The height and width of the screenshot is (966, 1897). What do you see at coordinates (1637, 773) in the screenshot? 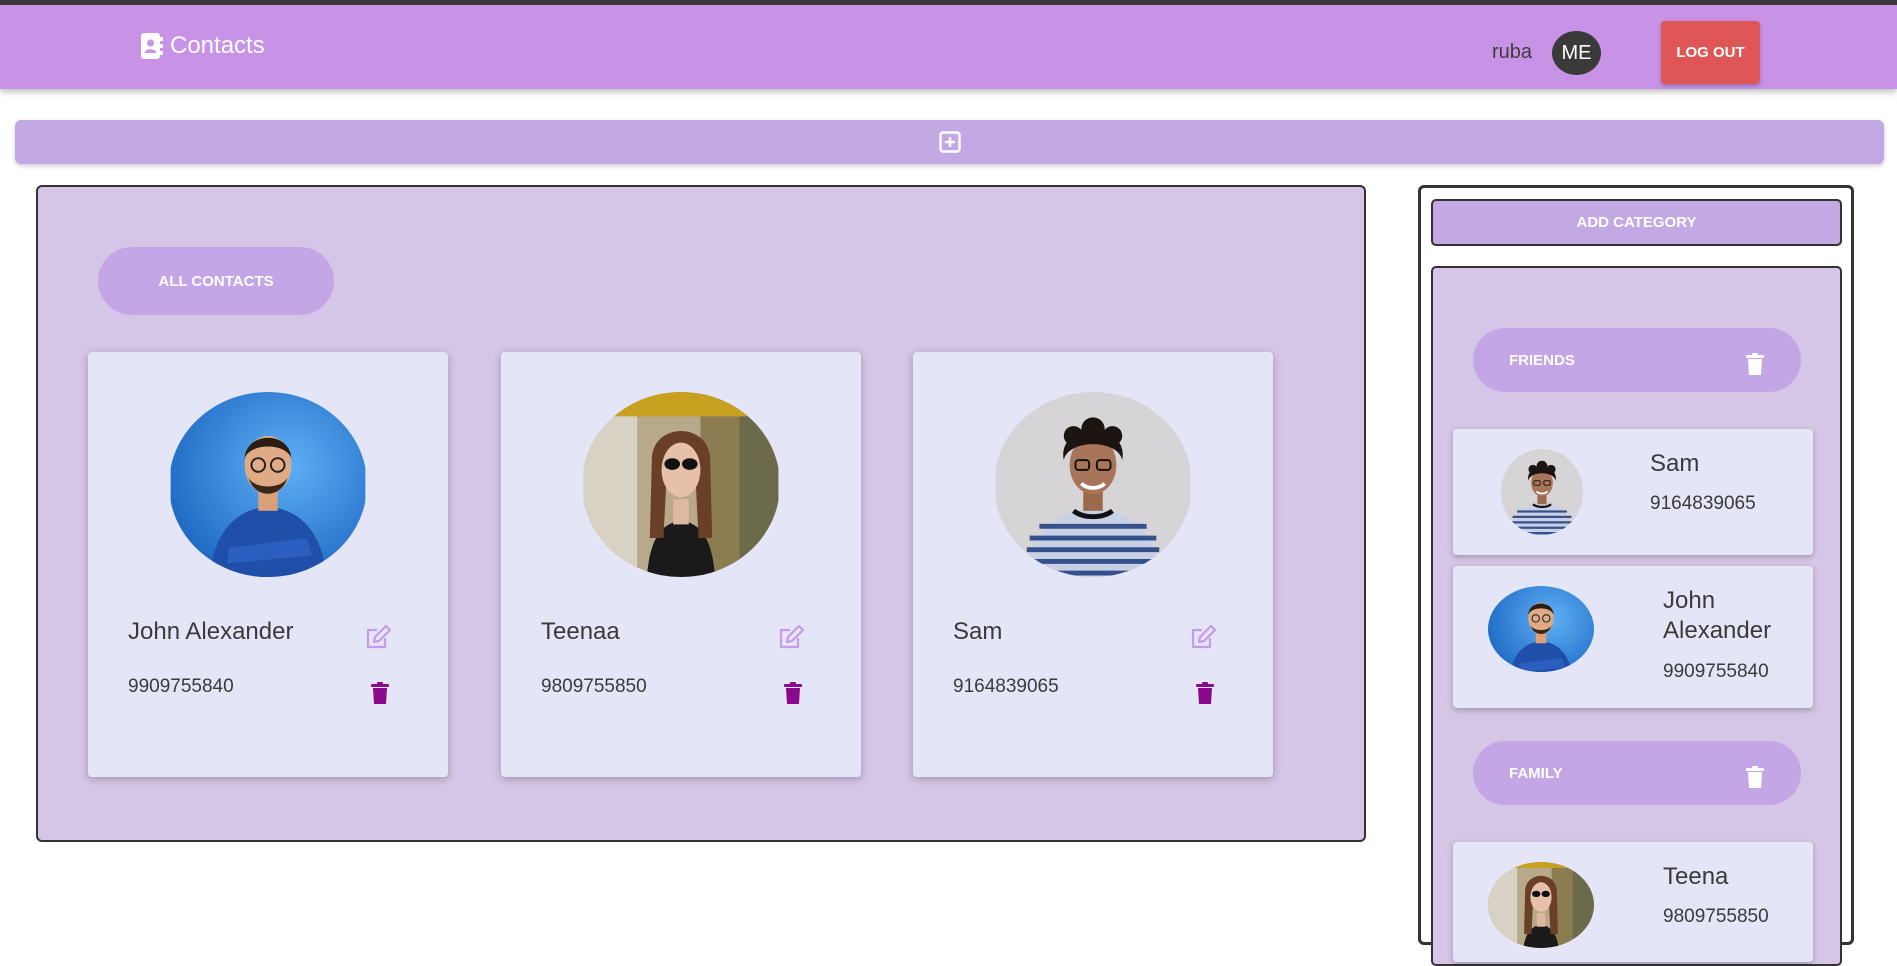
I see `category-family: FAMILY` at bounding box center [1637, 773].